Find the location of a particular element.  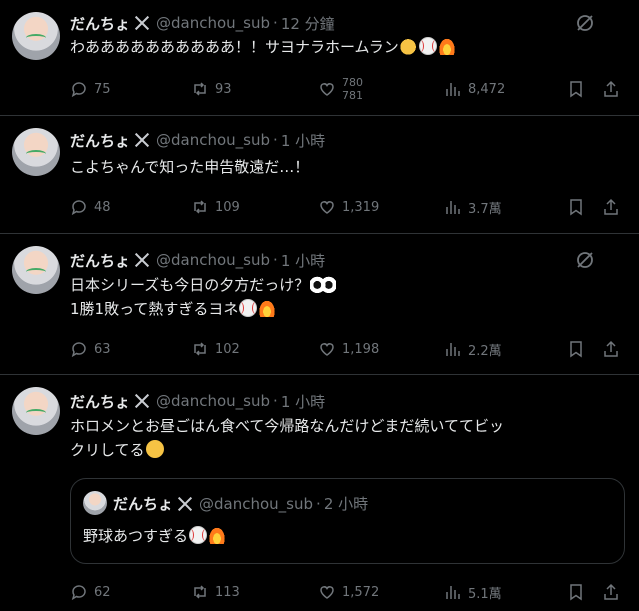

tweet-actions: 62 113 1,572 5.1萬 is located at coordinates (347, 592).